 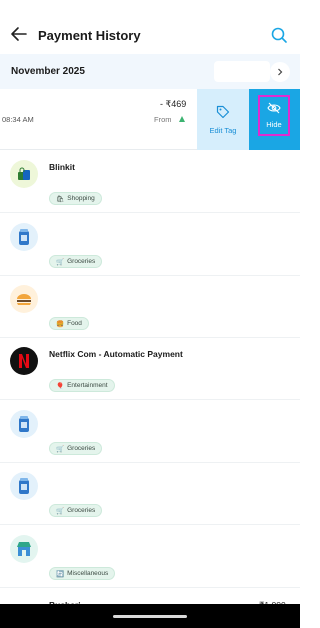 I want to click on category-tag: 🔄 Miscellaneous, so click(x=82, y=573).